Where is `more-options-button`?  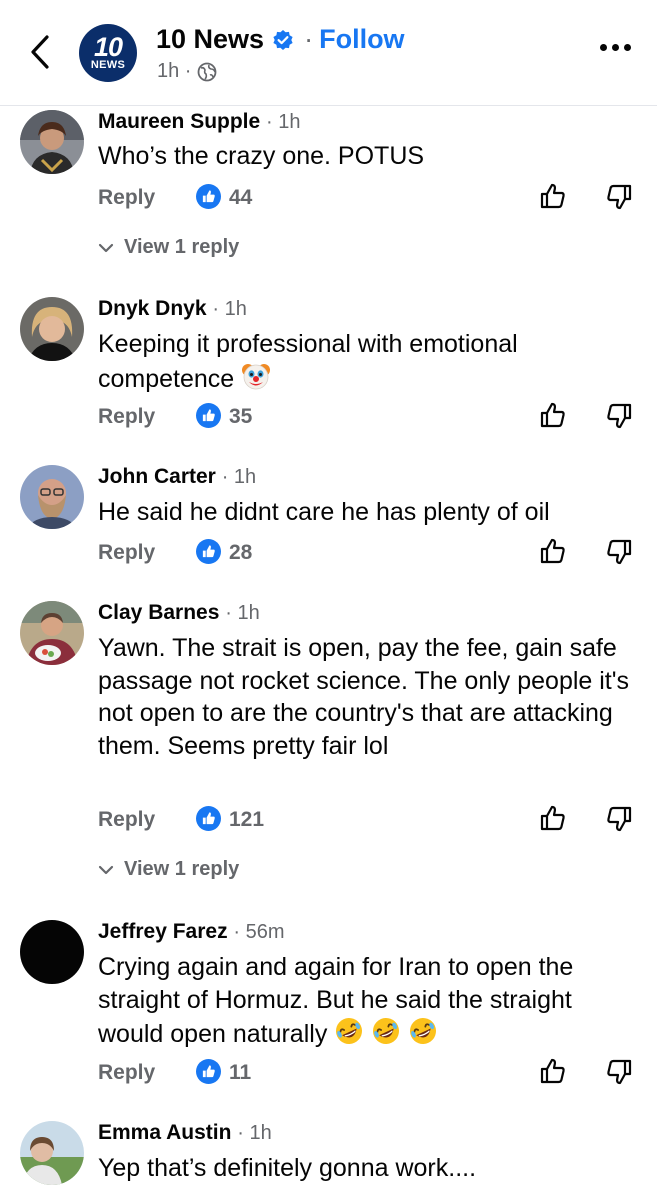 more-options-button is located at coordinates (615, 47).